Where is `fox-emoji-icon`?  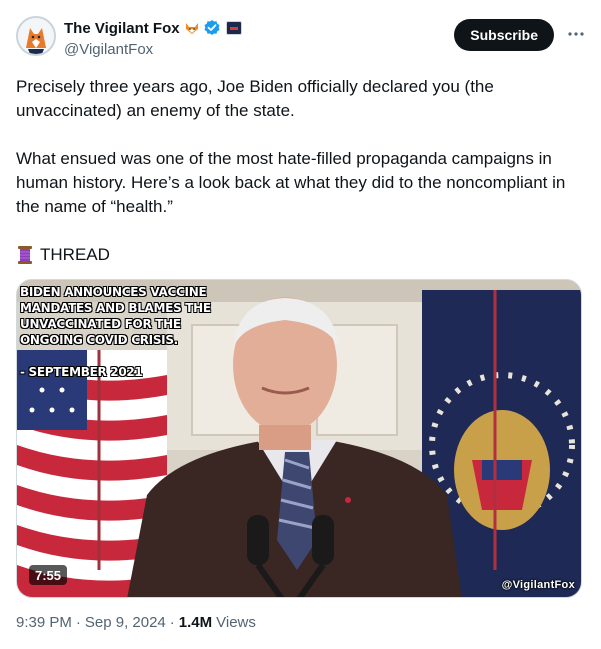
fox-emoji-icon is located at coordinates (192, 28).